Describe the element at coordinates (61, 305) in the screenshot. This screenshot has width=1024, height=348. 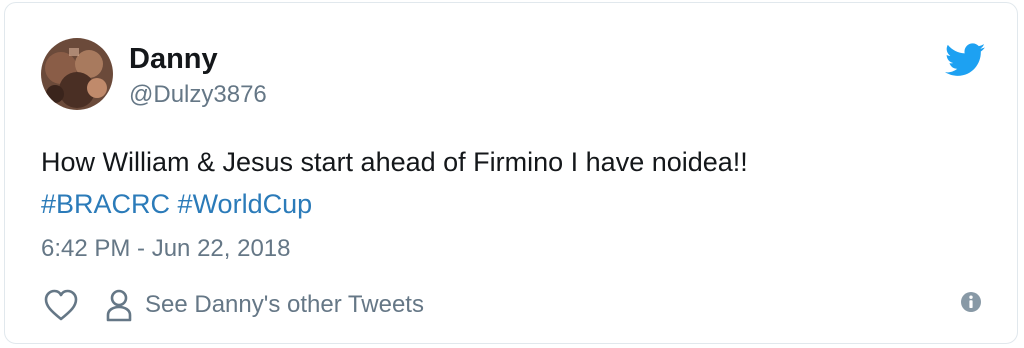
I see `heart-icon` at that location.